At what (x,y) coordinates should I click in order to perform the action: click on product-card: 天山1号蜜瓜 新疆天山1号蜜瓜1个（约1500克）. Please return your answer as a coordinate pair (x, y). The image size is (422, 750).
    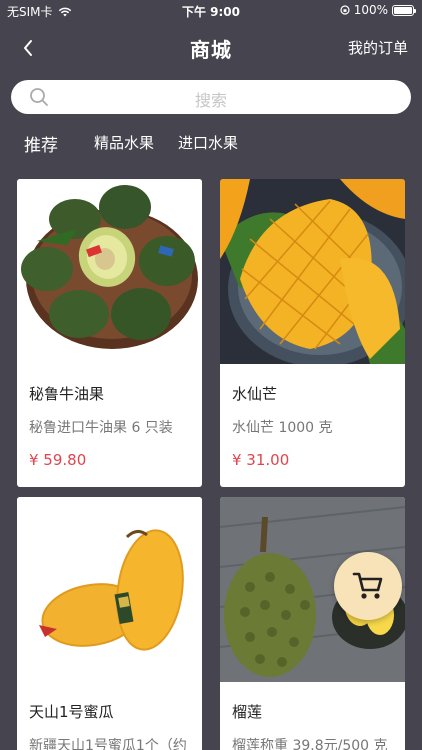
    Looking at the image, I should click on (109, 623).